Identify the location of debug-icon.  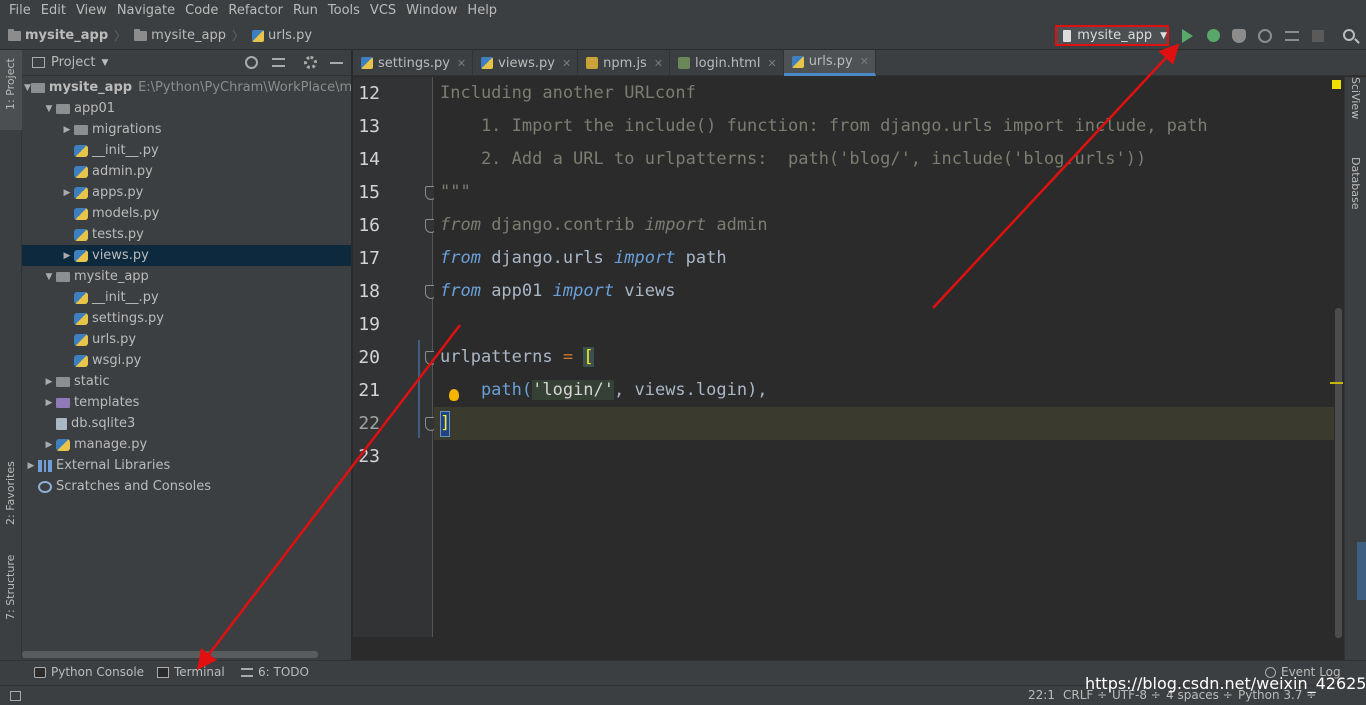
(1213, 35).